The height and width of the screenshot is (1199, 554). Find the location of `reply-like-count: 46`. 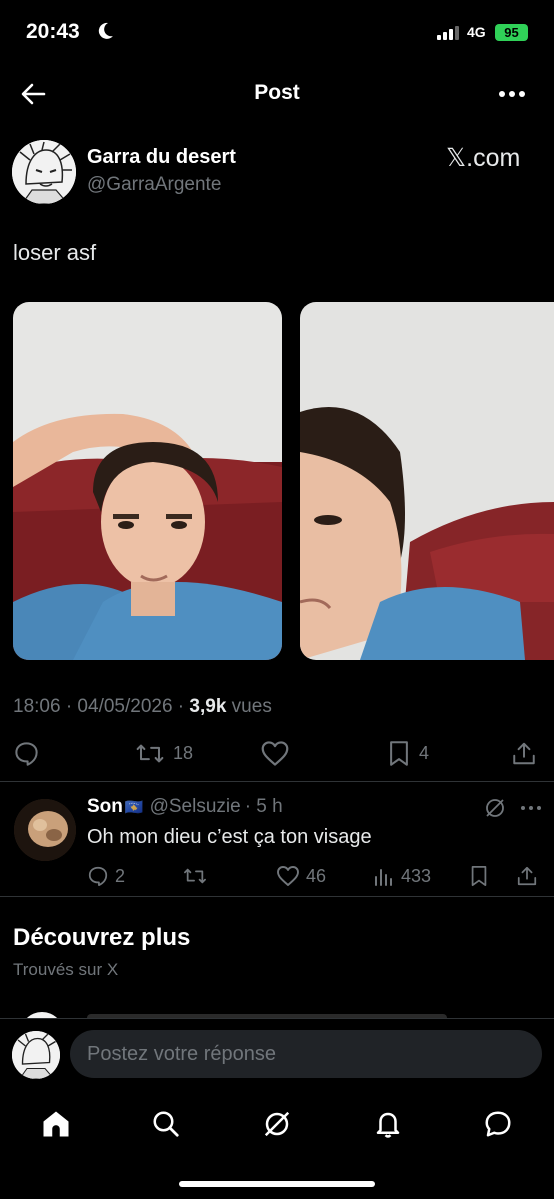

reply-like-count: 46 is located at coordinates (316, 875).